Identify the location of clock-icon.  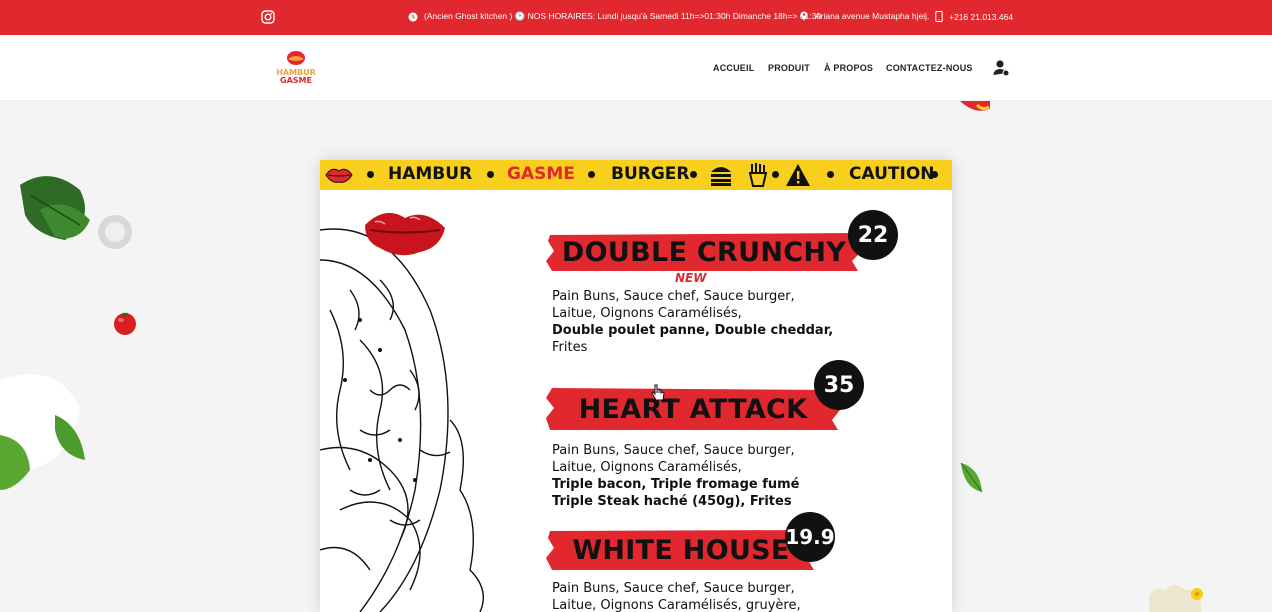
(413, 16).